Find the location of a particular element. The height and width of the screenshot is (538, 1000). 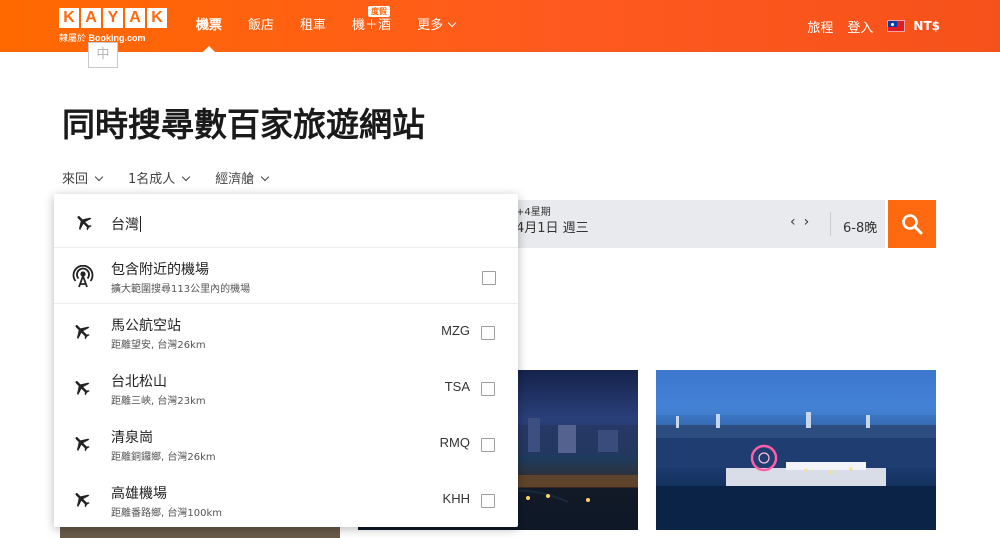

currency-selector: NT$ is located at coordinates (926, 26).